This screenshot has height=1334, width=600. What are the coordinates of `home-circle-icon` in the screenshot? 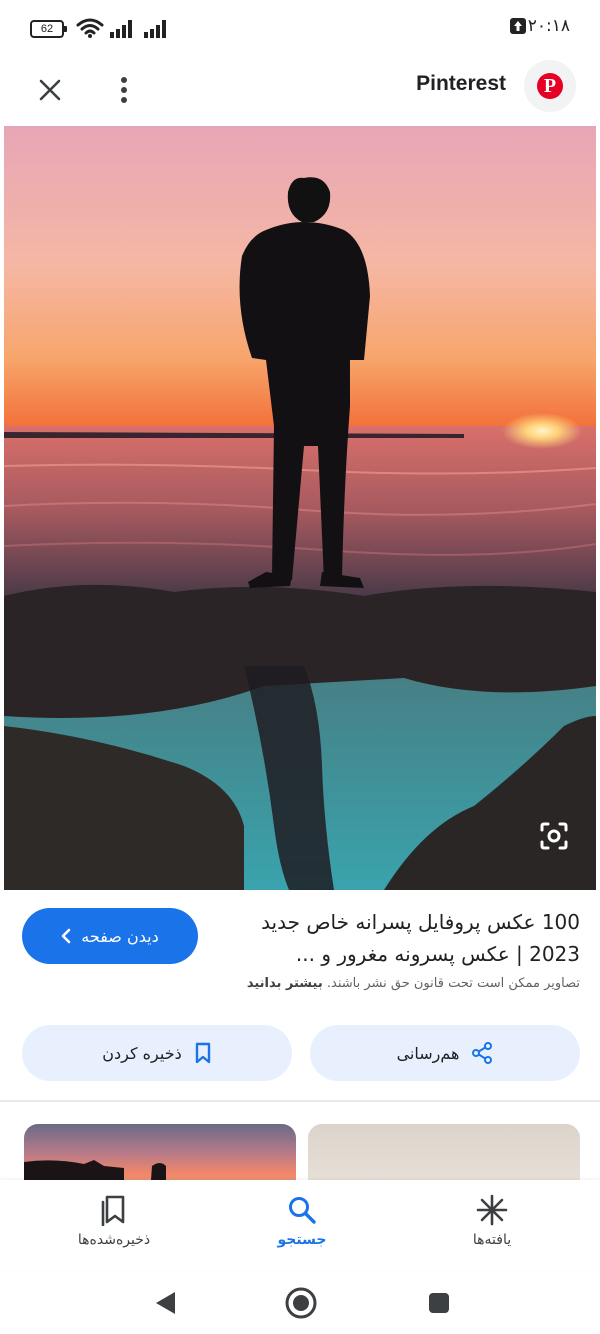 It's located at (301, 1303).